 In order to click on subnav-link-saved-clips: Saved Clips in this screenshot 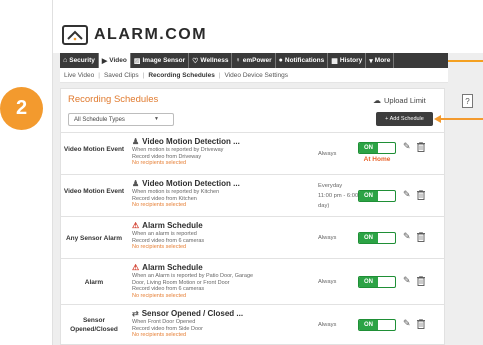, I will do `click(121, 75)`.